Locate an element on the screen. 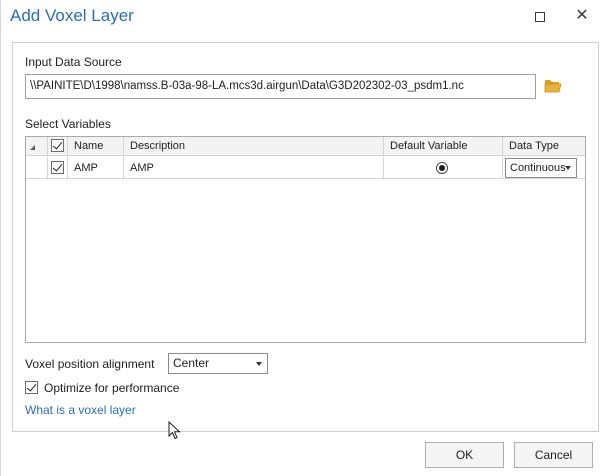 This screenshot has width=603, height=476. row-name-cell: AMP is located at coordinates (96, 168).